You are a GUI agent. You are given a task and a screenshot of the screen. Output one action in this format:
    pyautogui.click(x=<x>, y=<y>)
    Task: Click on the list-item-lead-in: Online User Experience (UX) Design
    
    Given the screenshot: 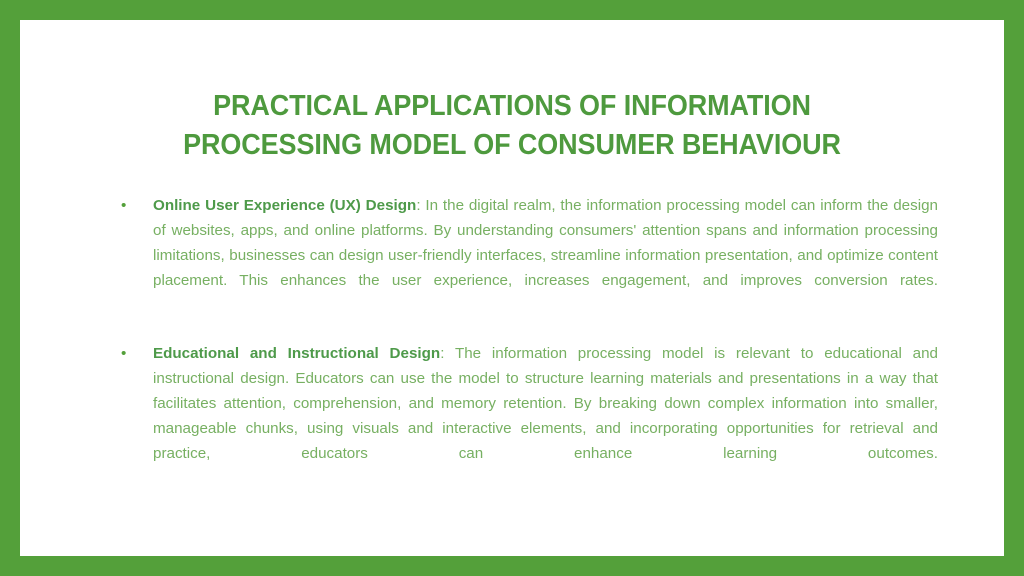 What is the action you would take?
    pyautogui.click(x=285, y=206)
    